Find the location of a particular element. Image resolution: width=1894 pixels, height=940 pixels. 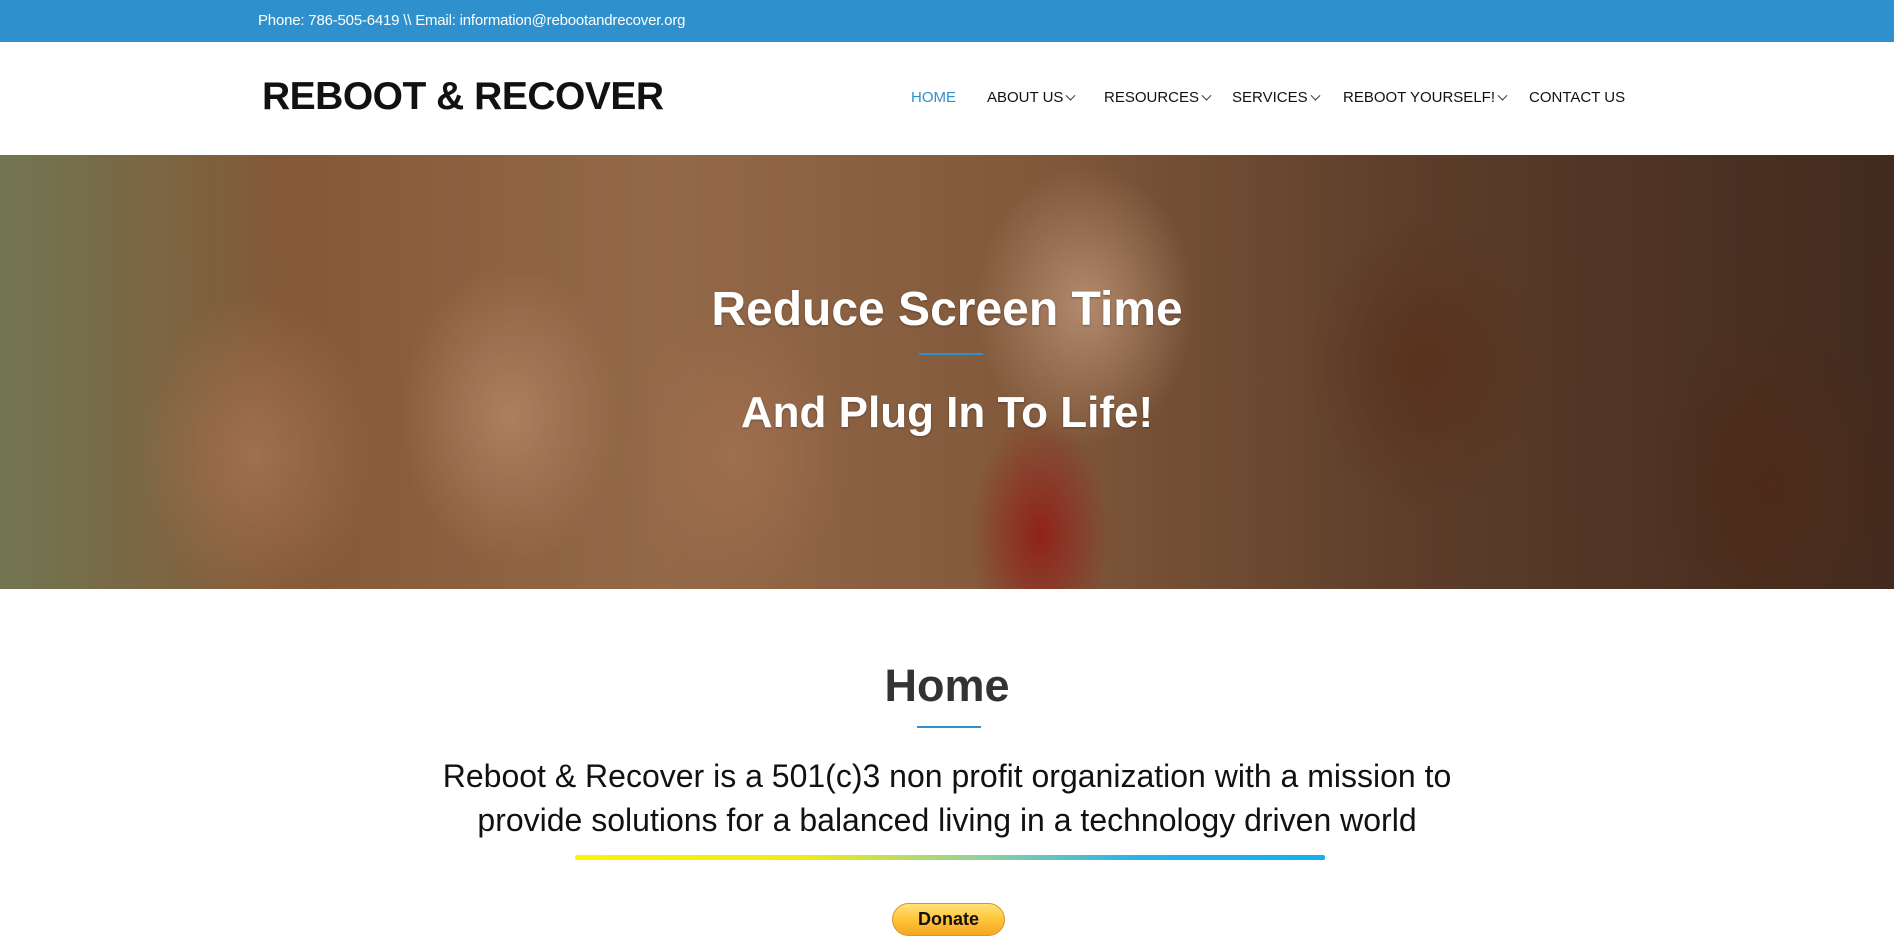

nav-item-services: SERVICES is located at coordinates (1276, 97).